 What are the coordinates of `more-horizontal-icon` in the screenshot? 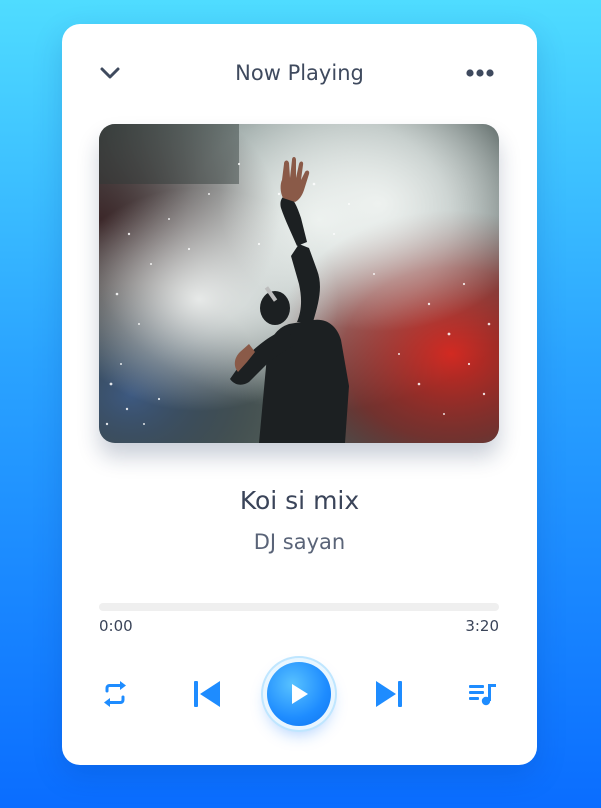 It's located at (480, 73).